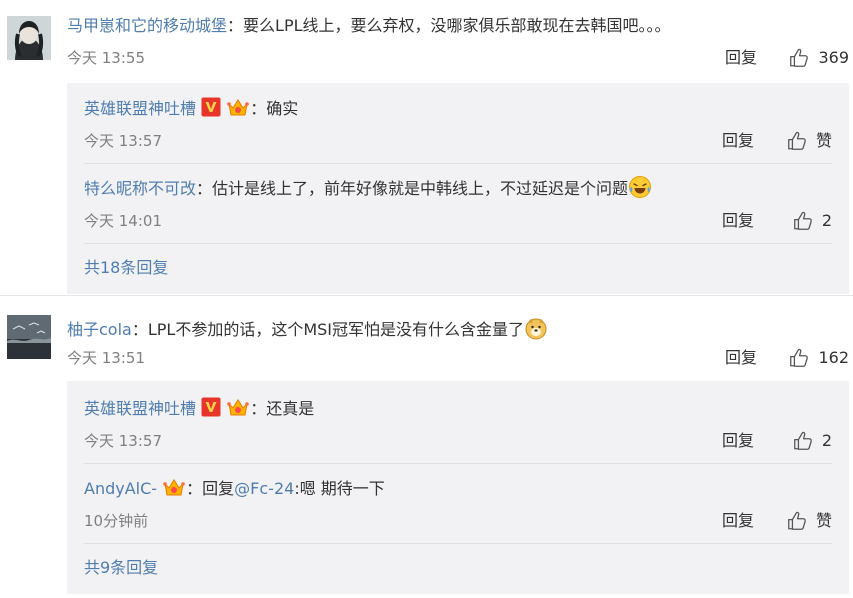 Image resolution: width=853 pixels, height=598 pixels. I want to click on comment-body: 柚子cola：LPL不参加的话，这个MSI冠军怕是没有什么含金量了, so click(307, 328).